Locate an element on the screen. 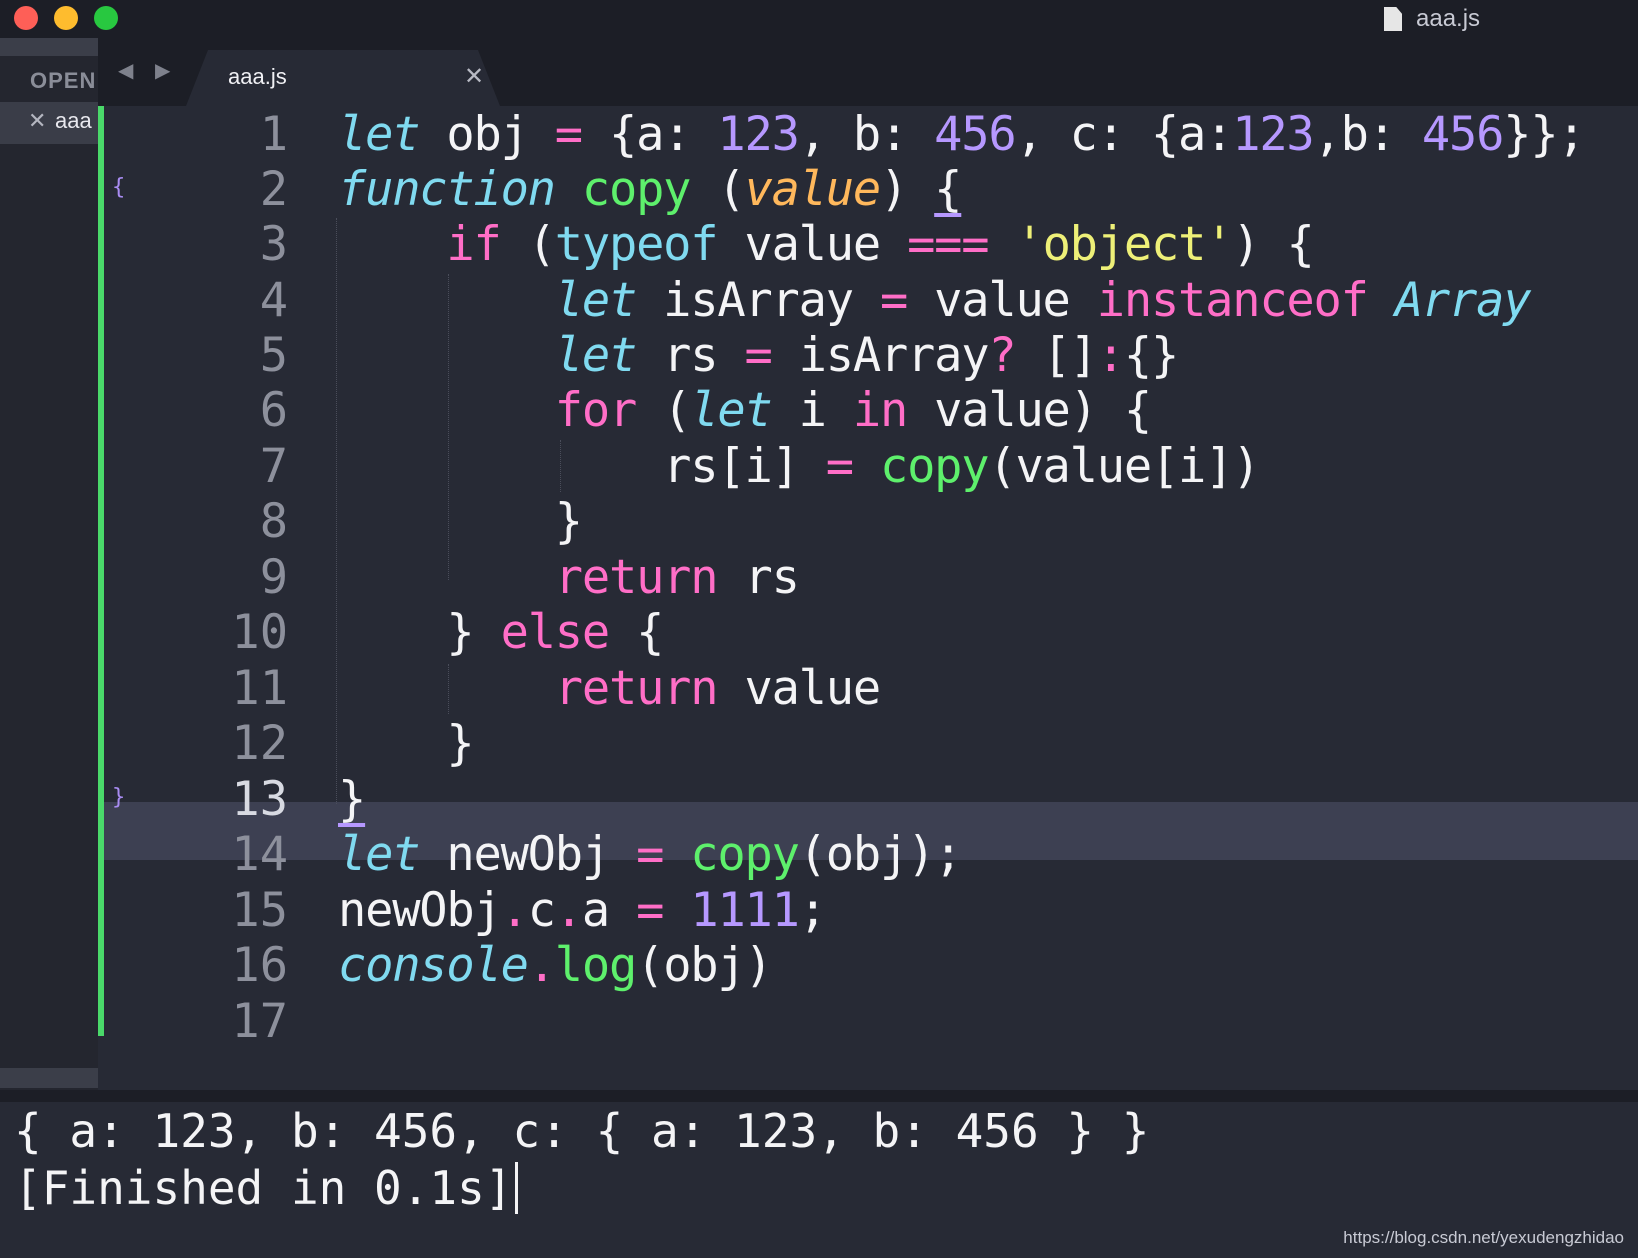 The width and height of the screenshot is (1638, 1258). window-title: aaa.js is located at coordinates (1432, 19).